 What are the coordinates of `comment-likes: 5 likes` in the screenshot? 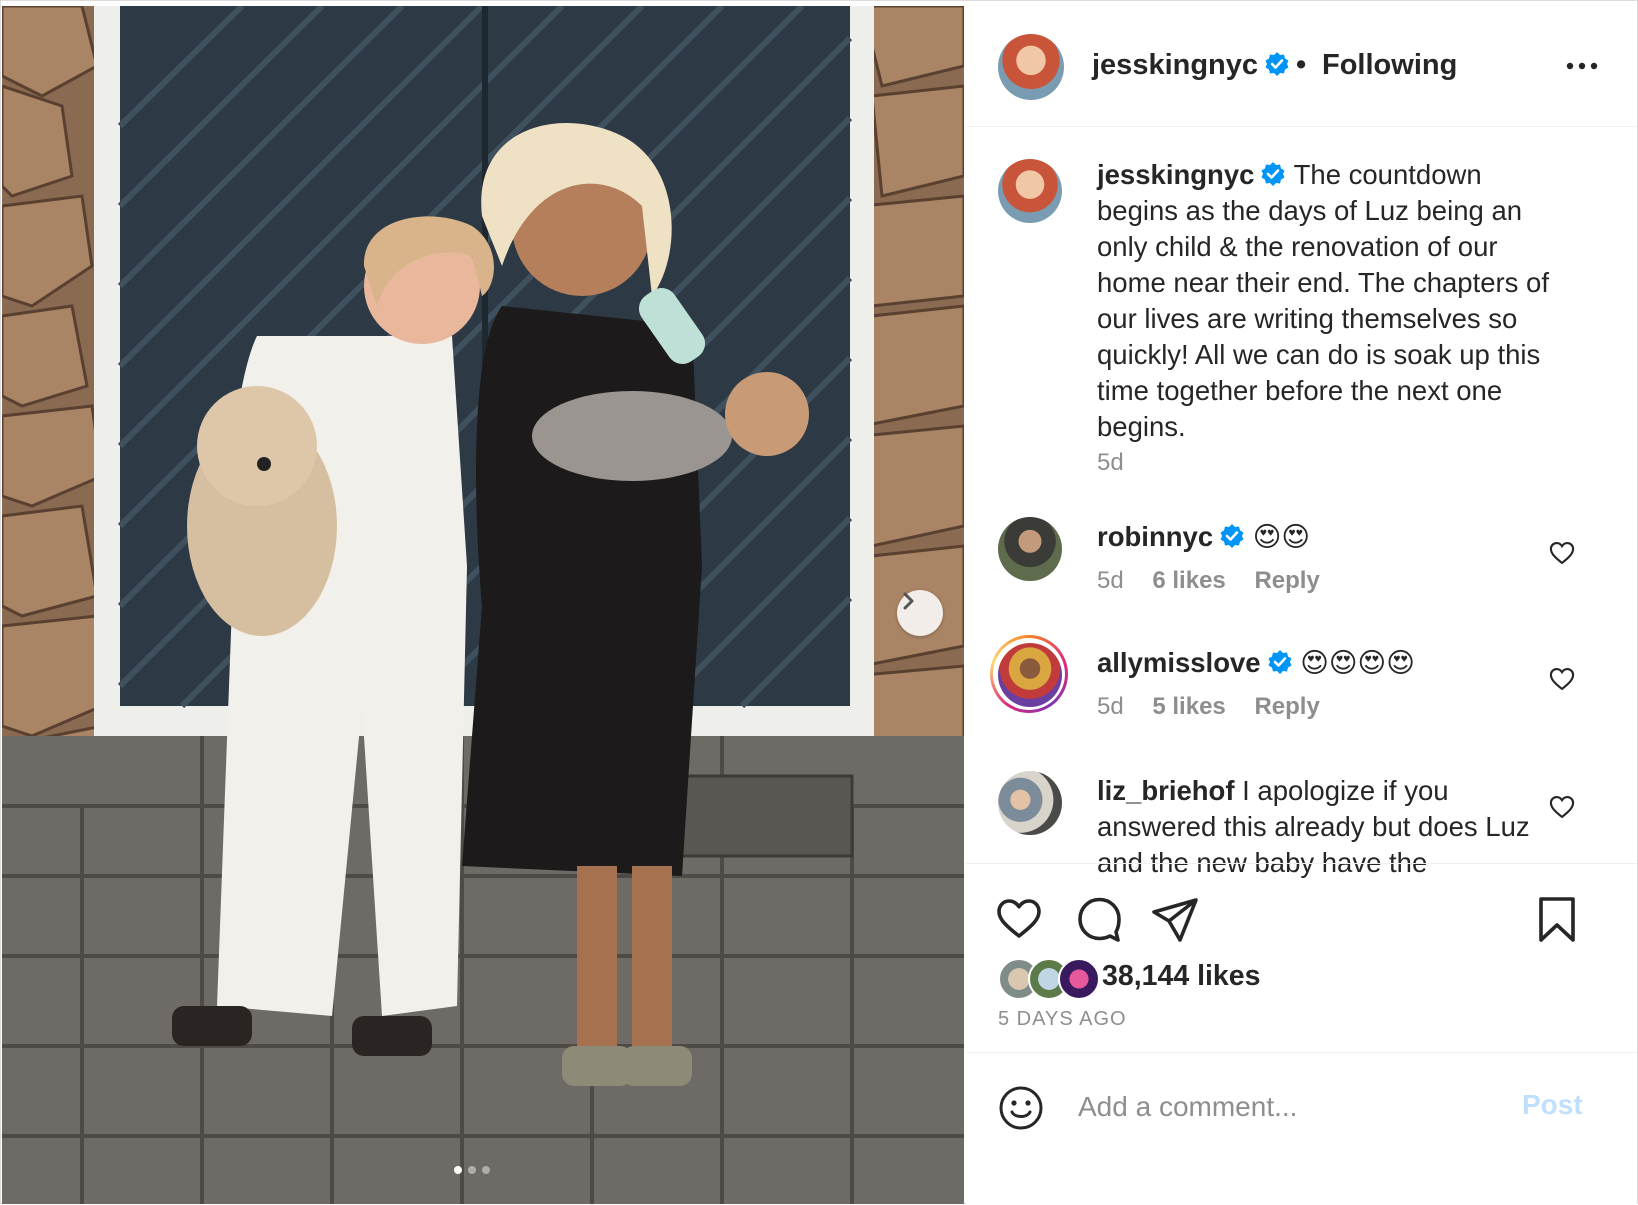 It's located at (1188, 706).